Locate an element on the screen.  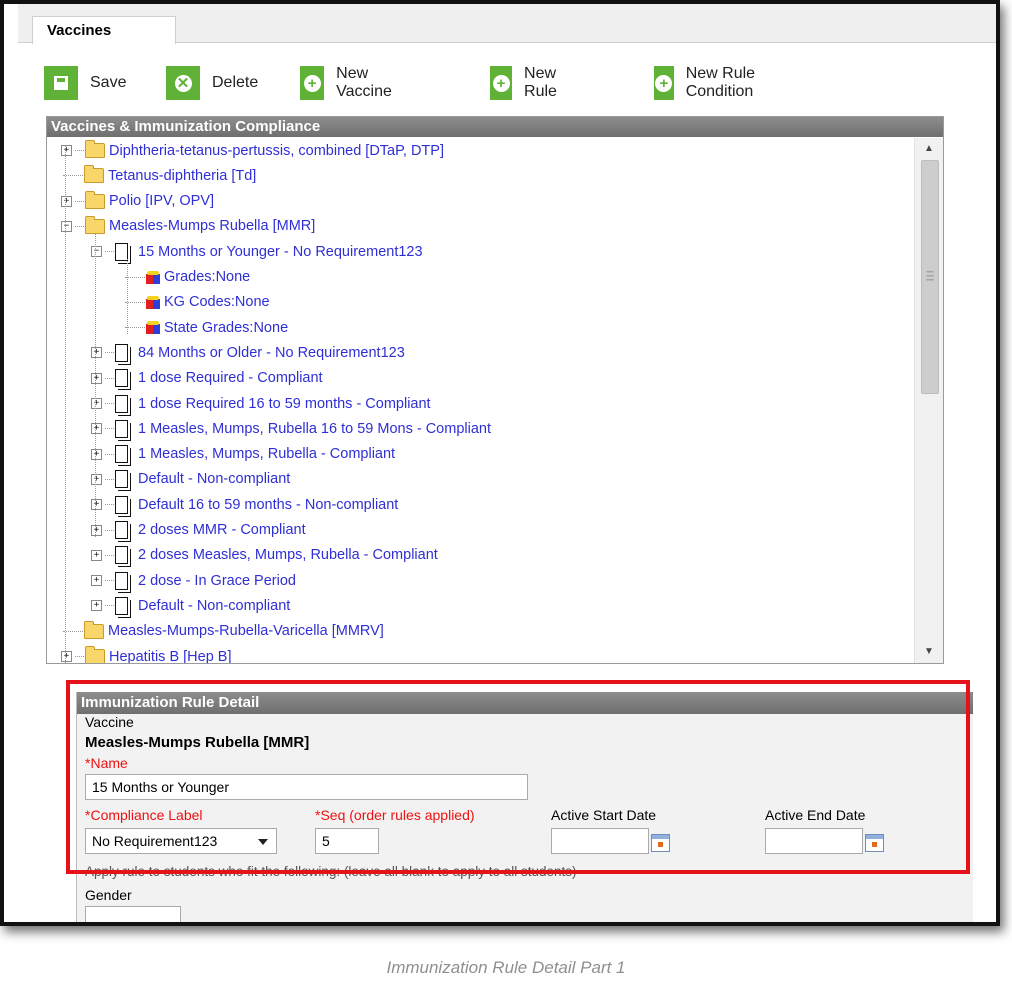
tree-vaccine-item: Tetanus-diphtheria [Td] is located at coordinates (158, 175).